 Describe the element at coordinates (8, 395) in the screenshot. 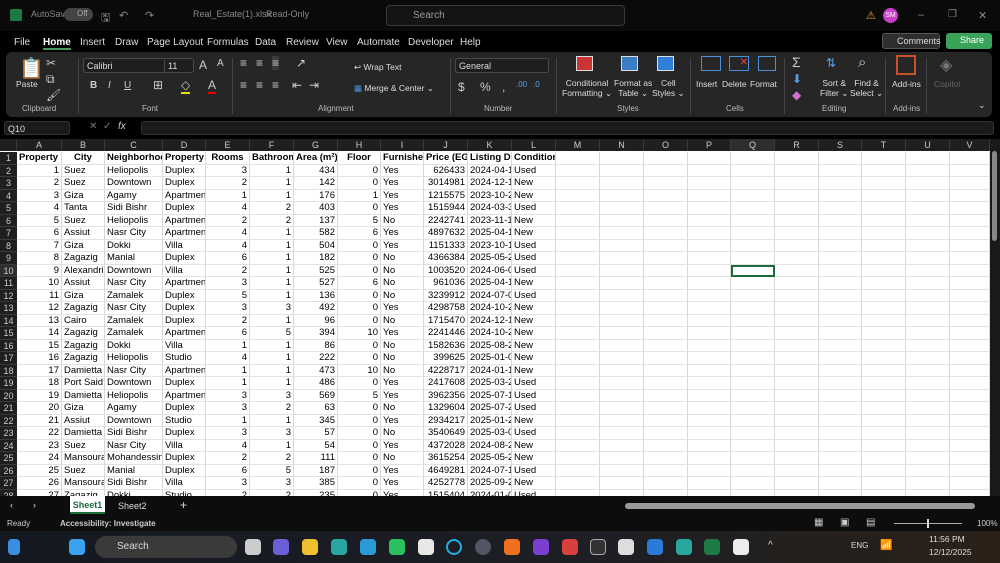

I see `row-header-20: 20` at that location.